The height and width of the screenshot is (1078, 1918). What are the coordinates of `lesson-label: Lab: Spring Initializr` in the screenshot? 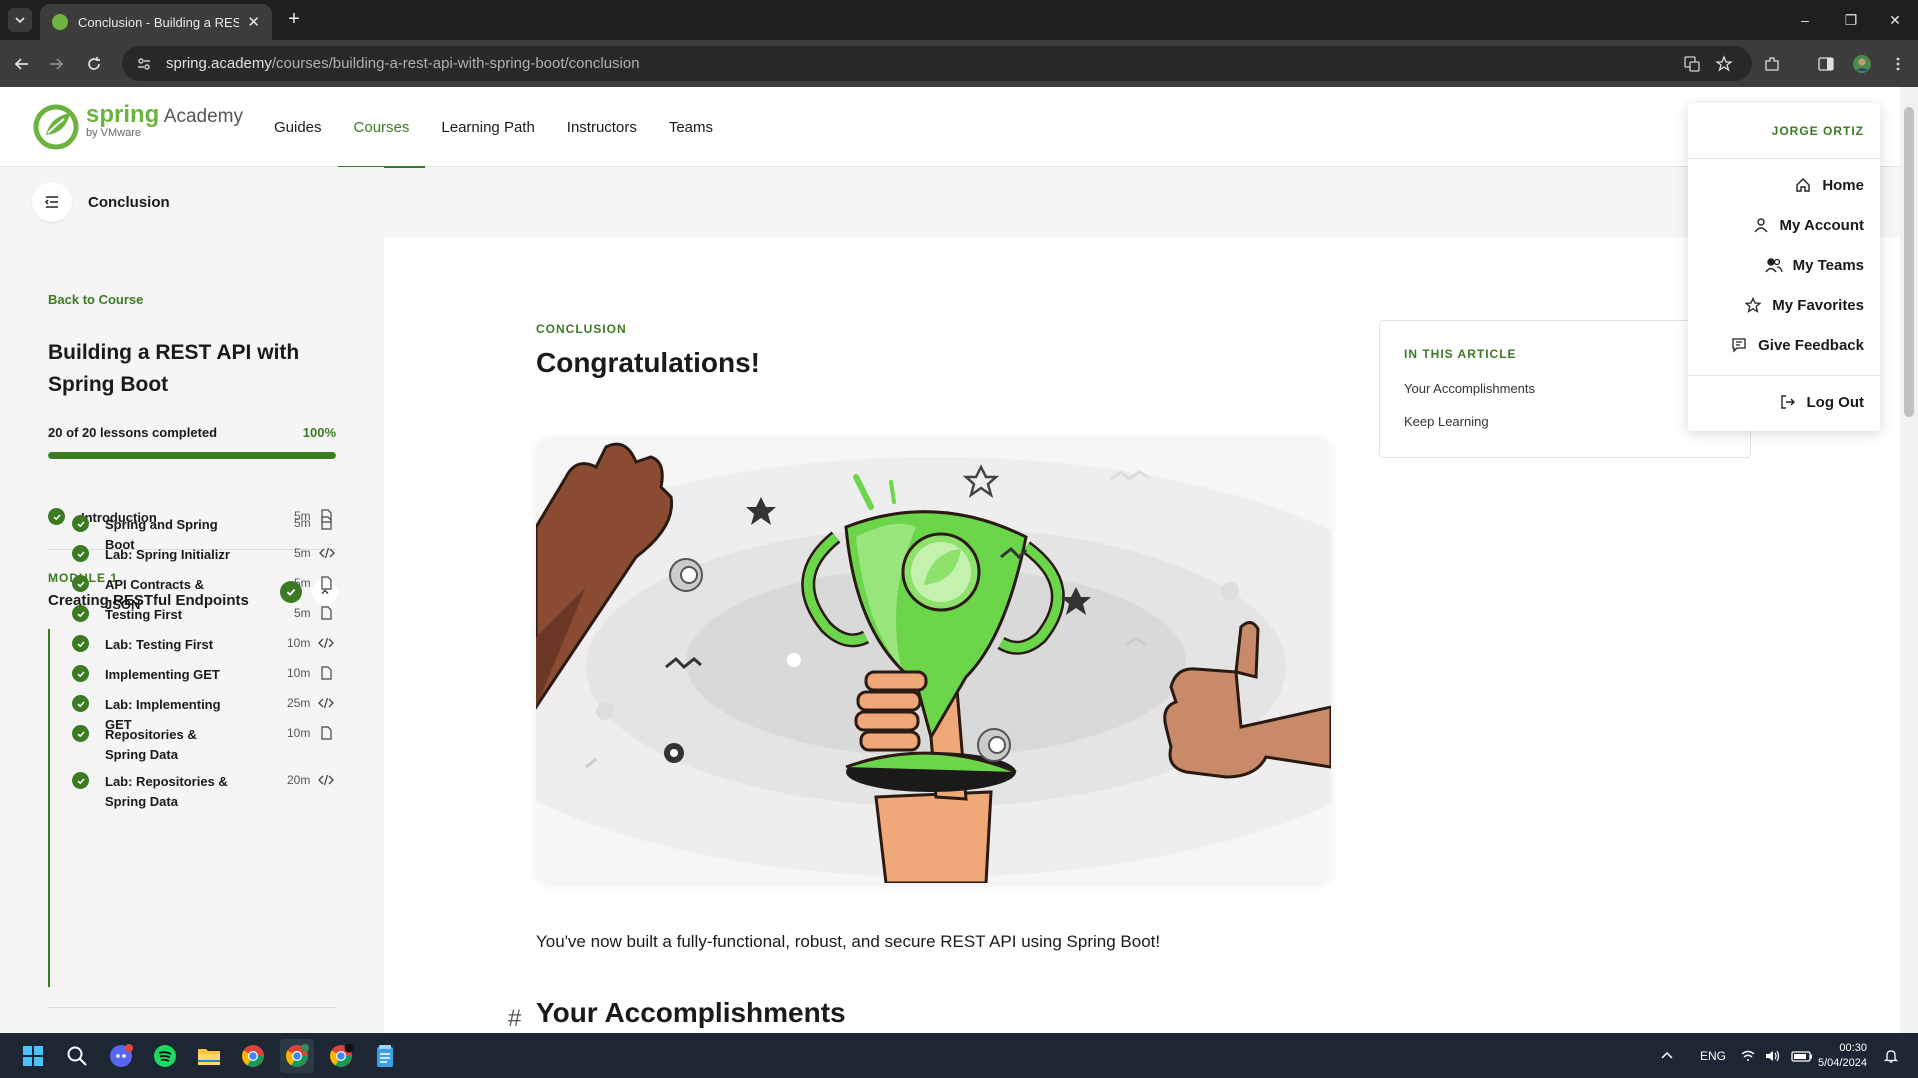 It's located at (167, 554).